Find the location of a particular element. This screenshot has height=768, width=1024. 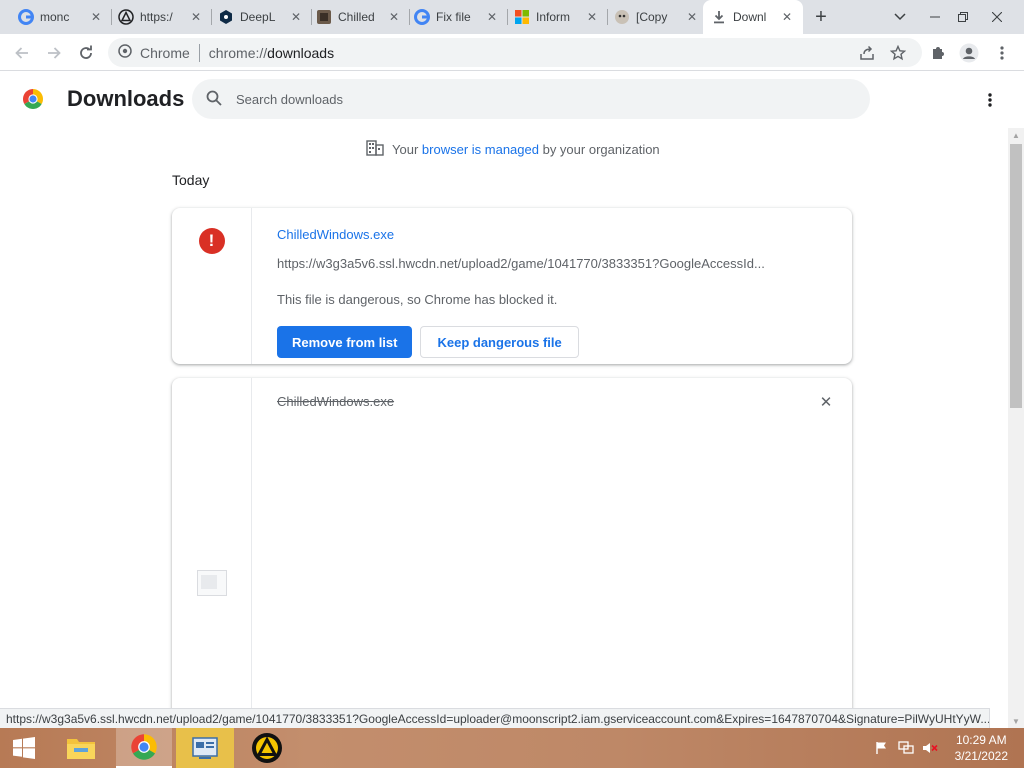

meme-icon is located at coordinates (622, 17).